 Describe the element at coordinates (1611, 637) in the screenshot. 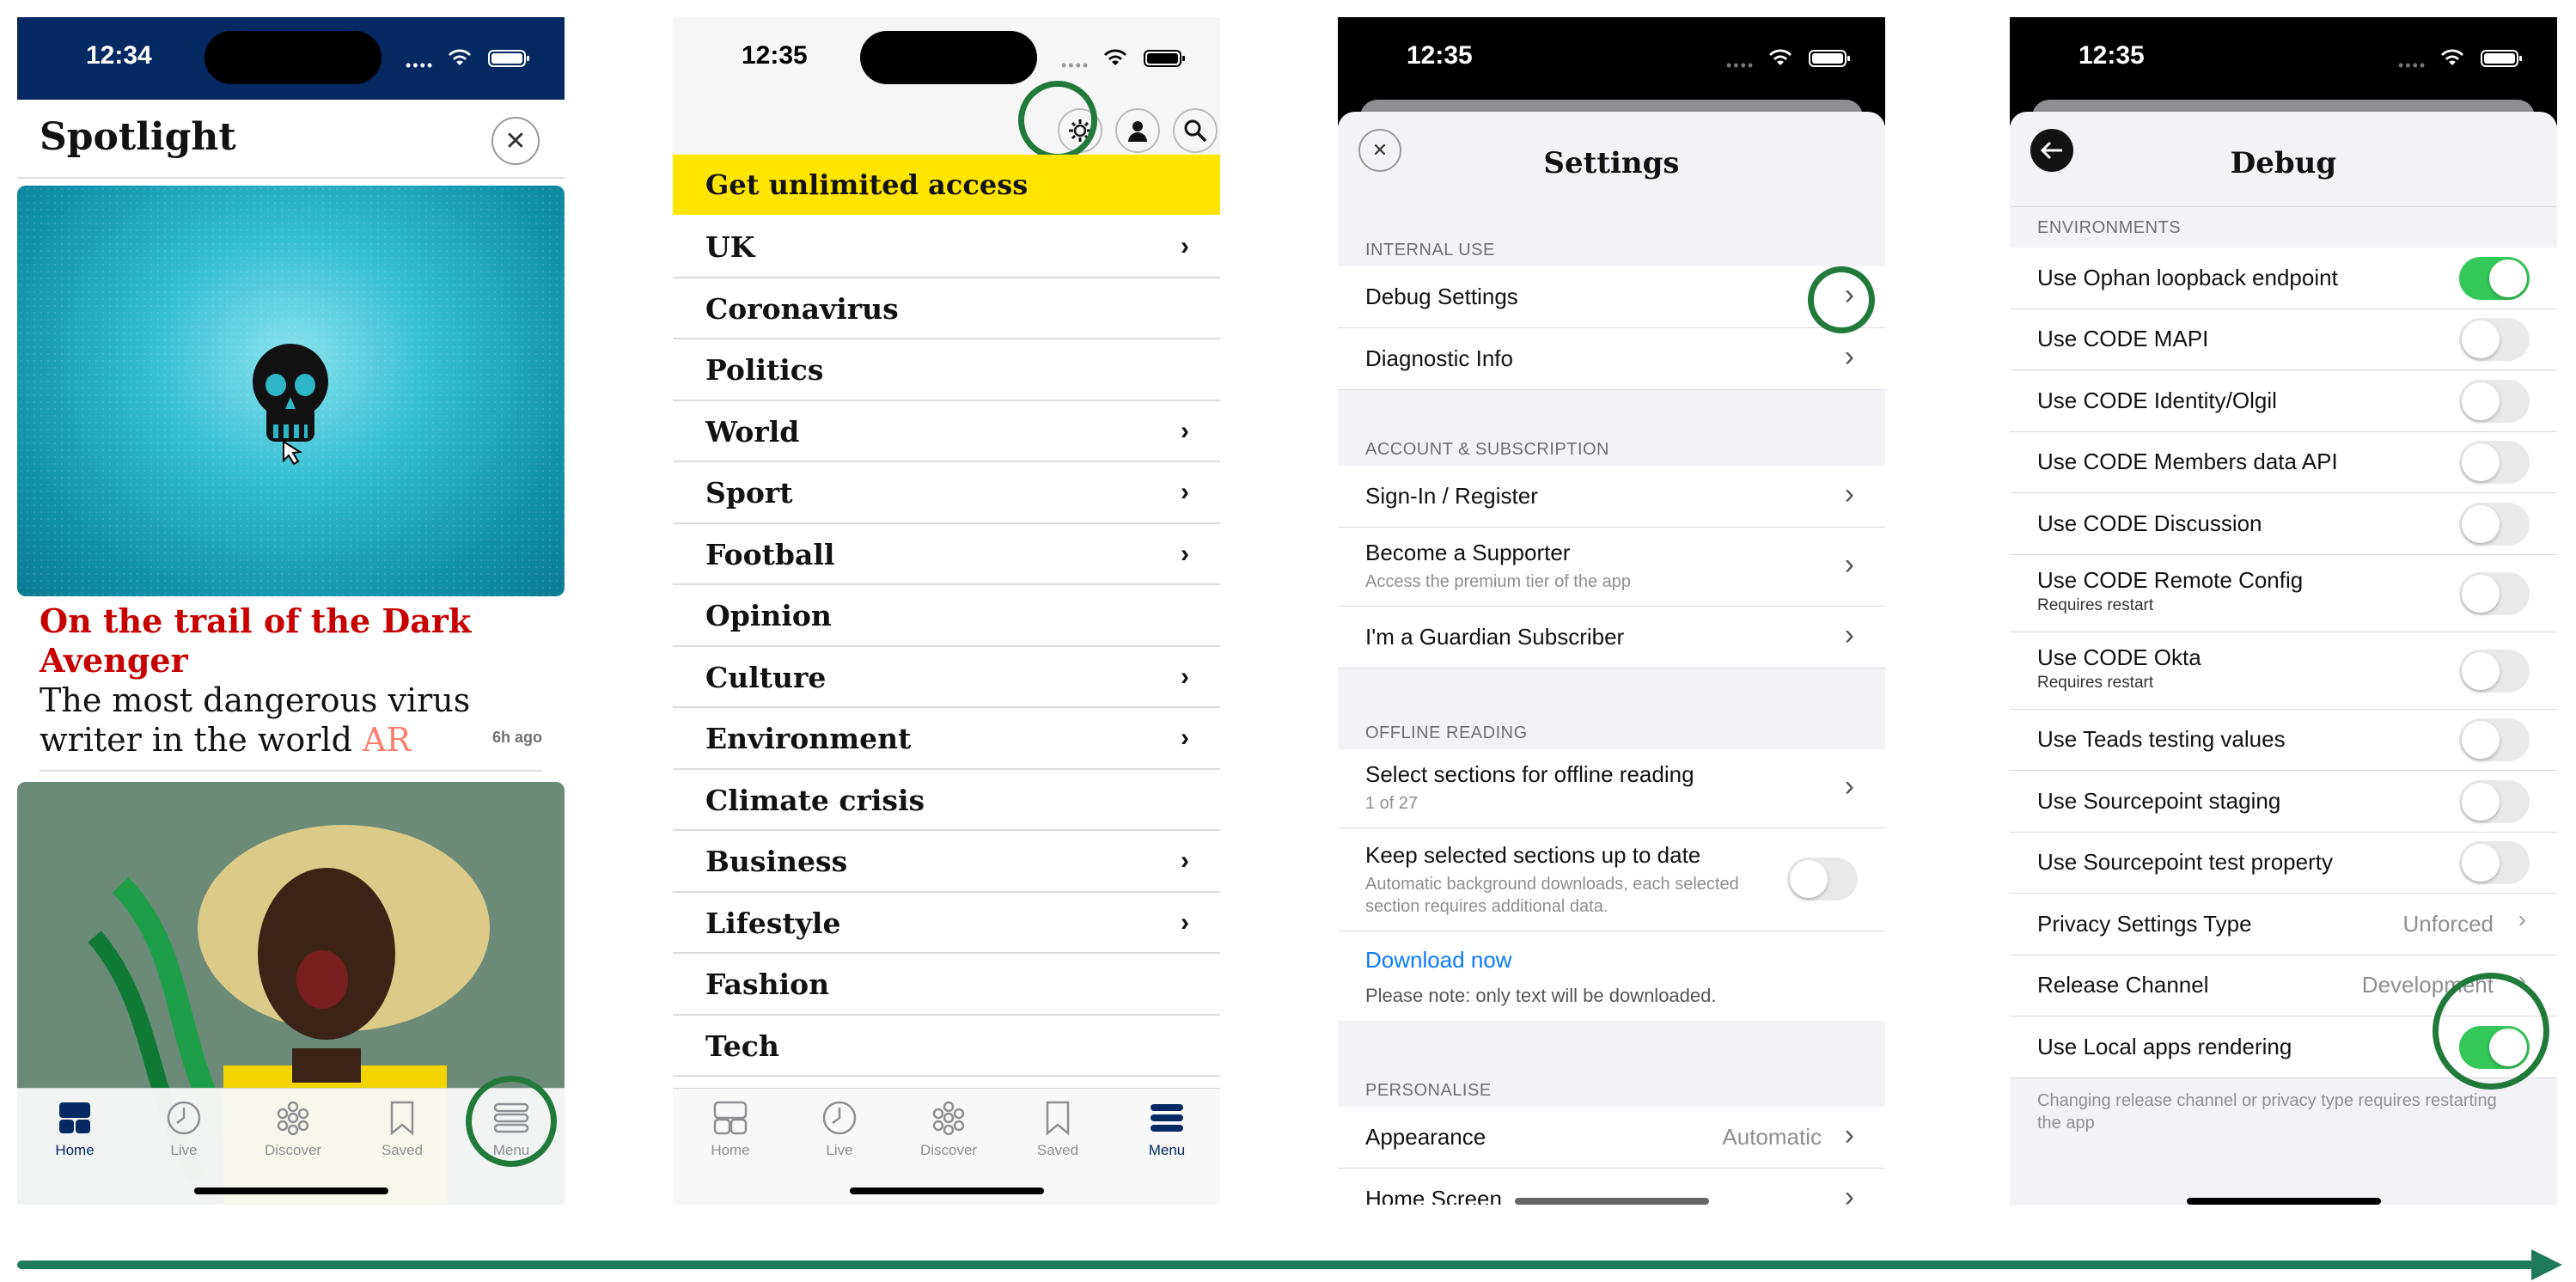

I see `subscriber-row: I'm a Guardian Subscriber ›` at that location.